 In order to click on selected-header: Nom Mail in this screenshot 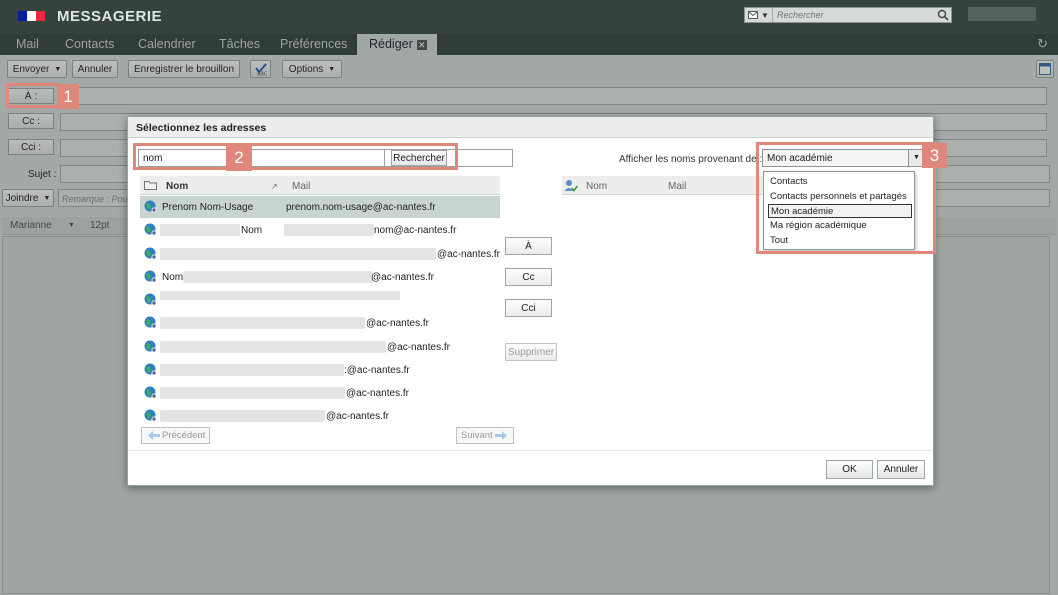, I will do `click(662, 185)`.